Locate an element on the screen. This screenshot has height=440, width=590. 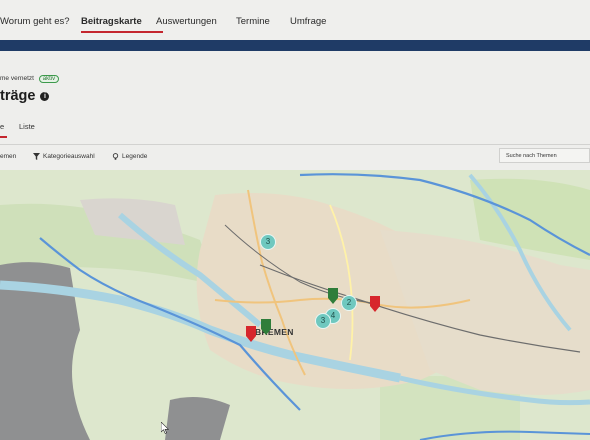
lightbulb-icon is located at coordinates (115, 156).